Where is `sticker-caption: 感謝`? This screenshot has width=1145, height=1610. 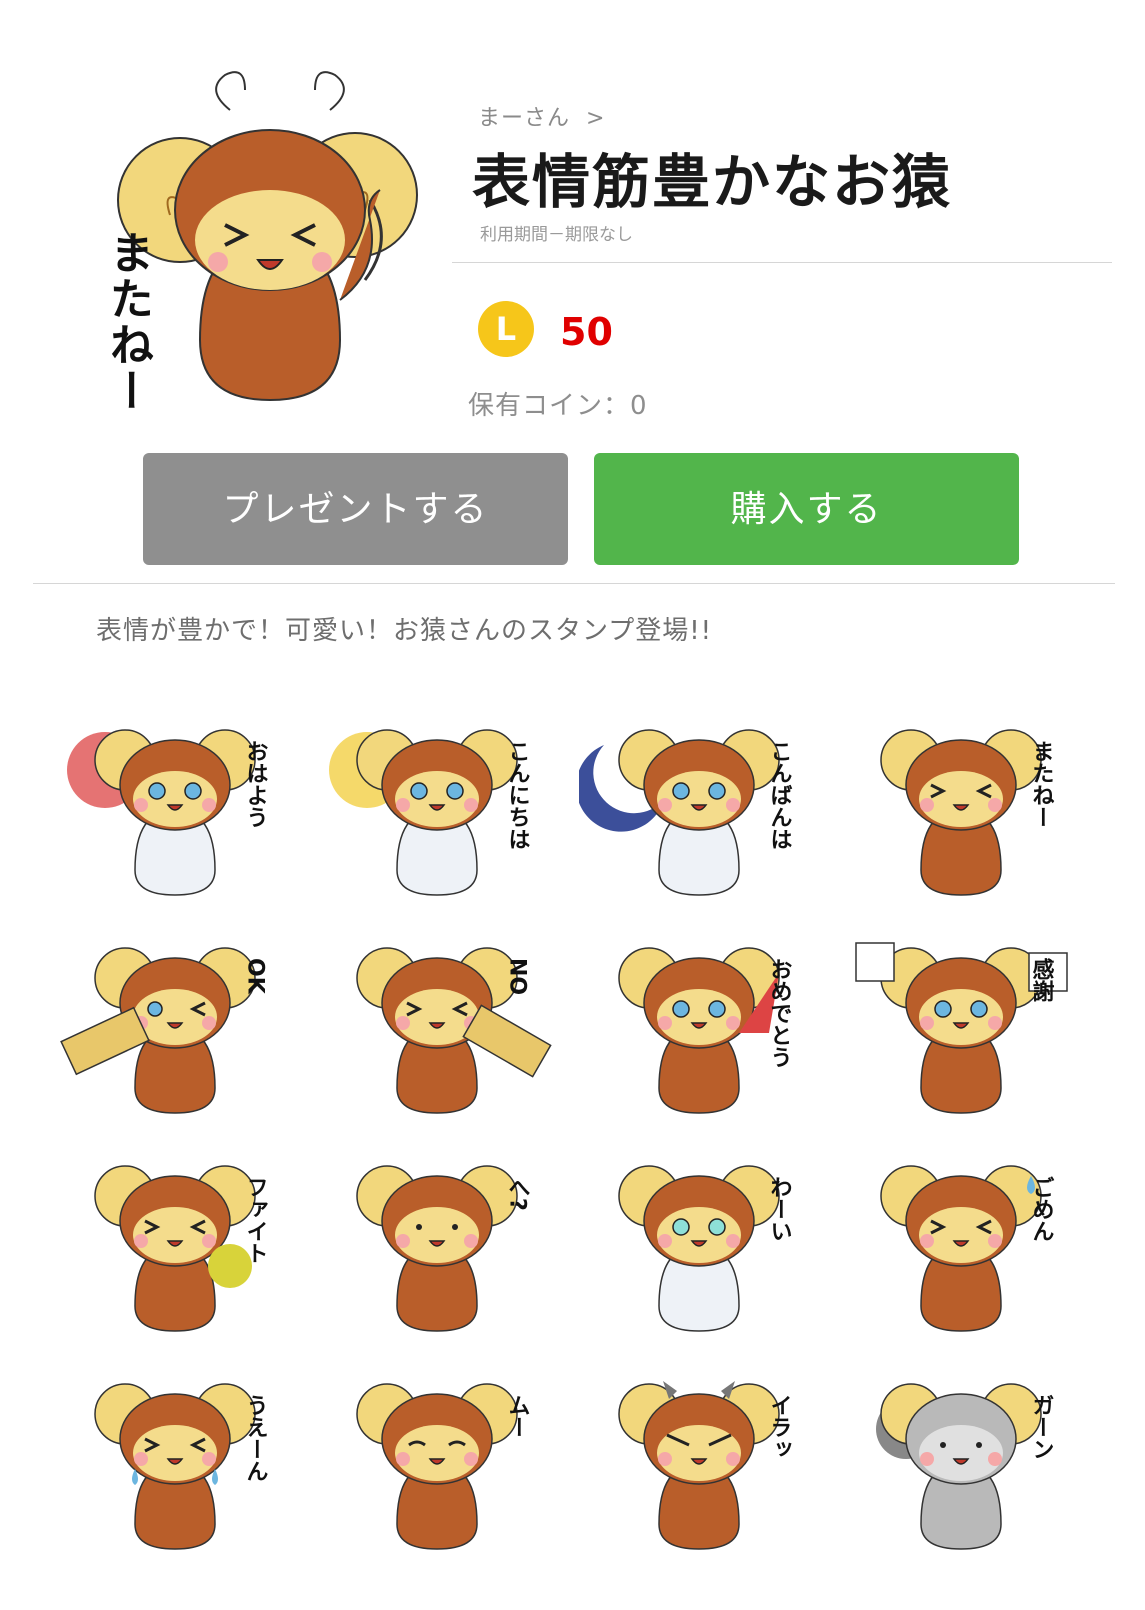 sticker-caption: 感謝 is located at coordinates (1042, 979).